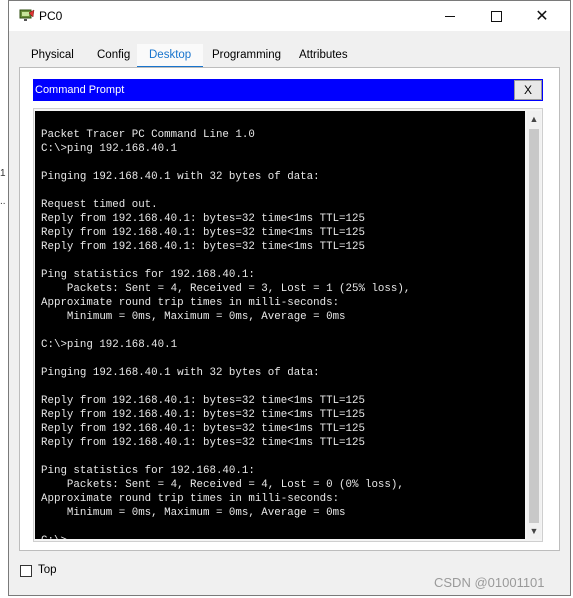  What do you see at coordinates (51, 16) in the screenshot?
I see `window-title: PC0` at bounding box center [51, 16].